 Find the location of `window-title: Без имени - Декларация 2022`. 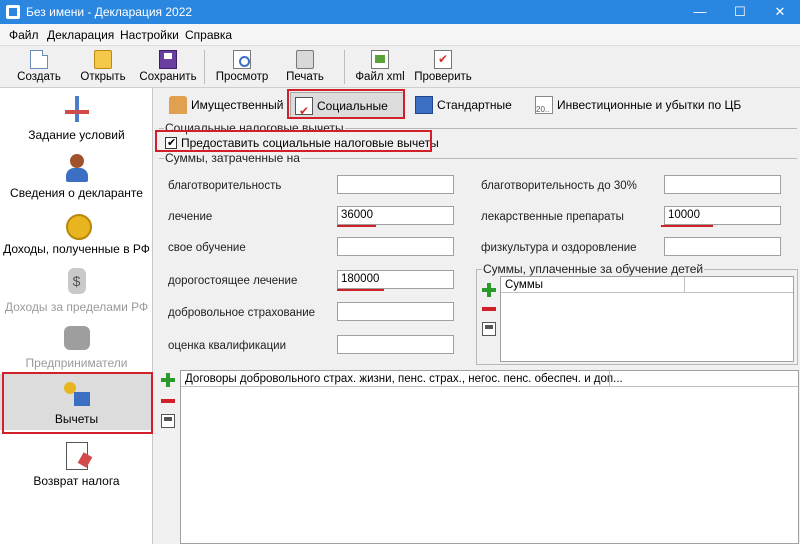

window-title: Без имени - Декларация 2022 is located at coordinates (109, 12).